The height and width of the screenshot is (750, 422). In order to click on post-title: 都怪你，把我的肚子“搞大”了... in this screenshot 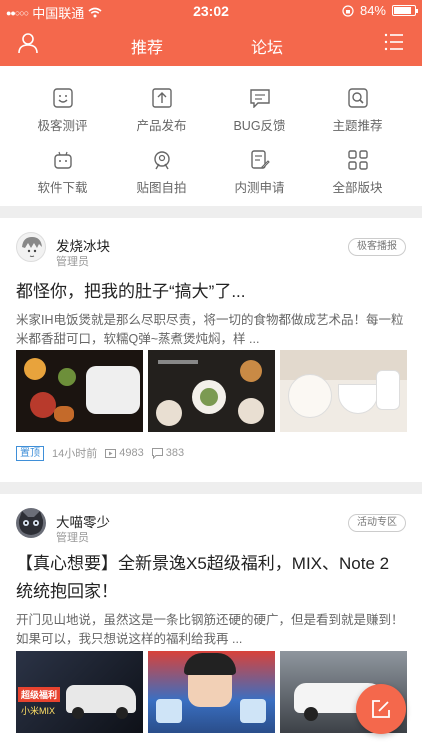, I will do `click(211, 292)`.